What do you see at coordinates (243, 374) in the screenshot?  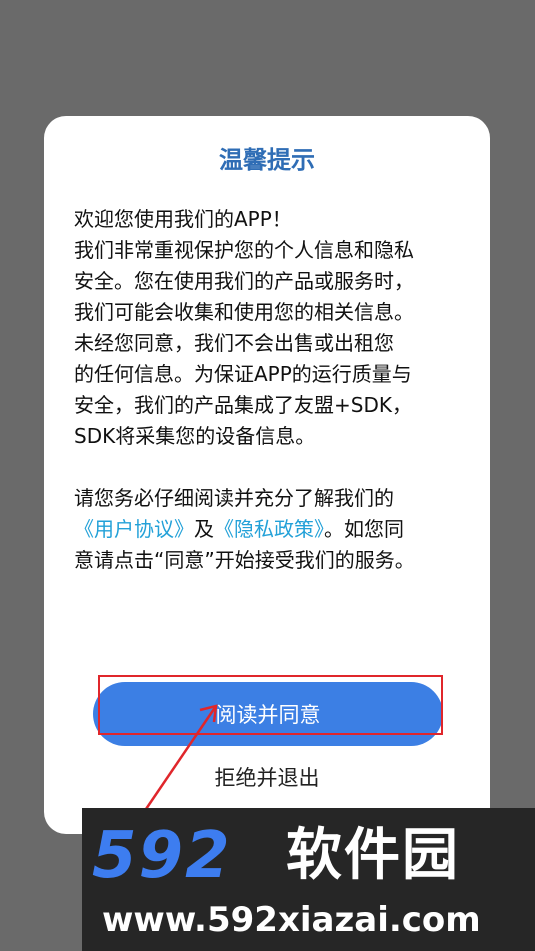 I see `body-line: 的任何信息。为保证APP的运行质量与` at bounding box center [243, 374].